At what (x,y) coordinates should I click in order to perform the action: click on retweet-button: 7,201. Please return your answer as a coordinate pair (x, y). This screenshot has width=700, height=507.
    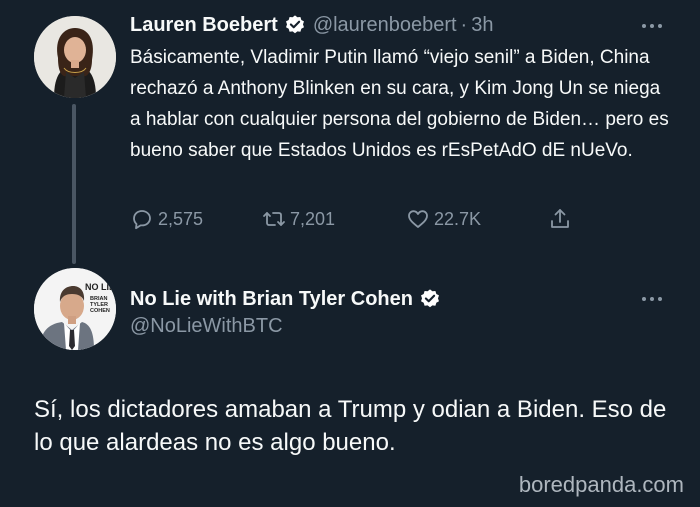
    Looking at the image, I should click on (298, 219).